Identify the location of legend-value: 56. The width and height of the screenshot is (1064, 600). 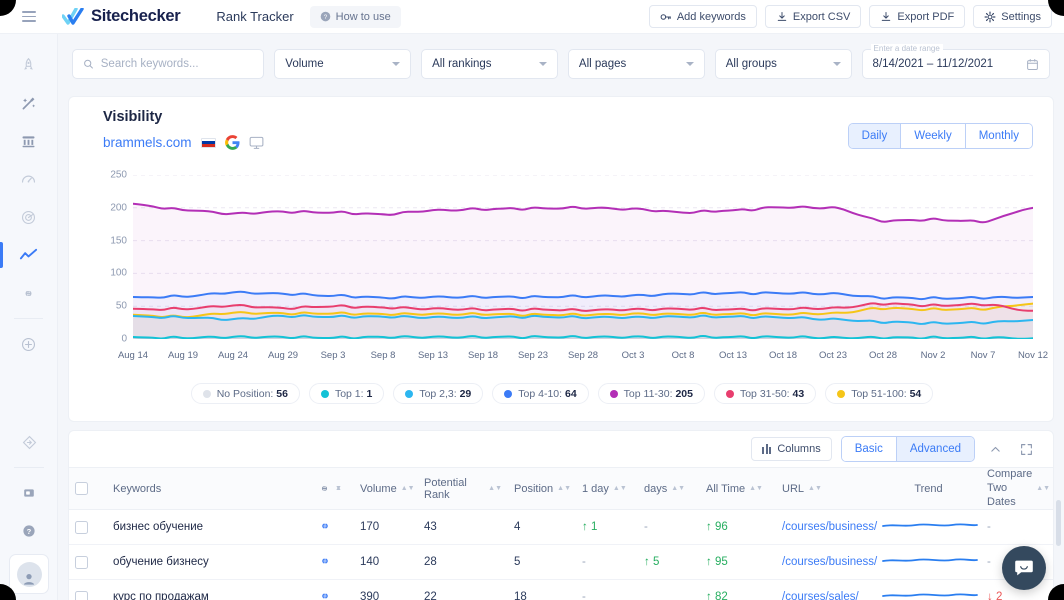
(282, 393).